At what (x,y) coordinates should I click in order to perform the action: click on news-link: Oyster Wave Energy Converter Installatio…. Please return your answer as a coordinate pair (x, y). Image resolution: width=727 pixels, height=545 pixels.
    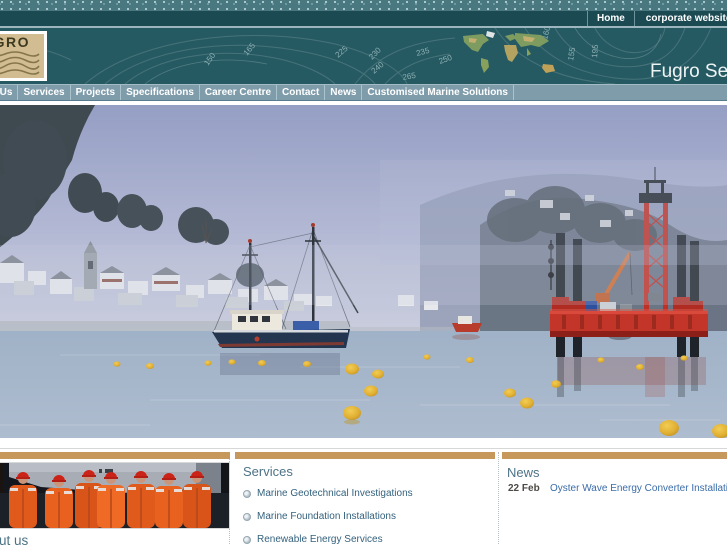
    Looking at the image, I should click on (638, 488).